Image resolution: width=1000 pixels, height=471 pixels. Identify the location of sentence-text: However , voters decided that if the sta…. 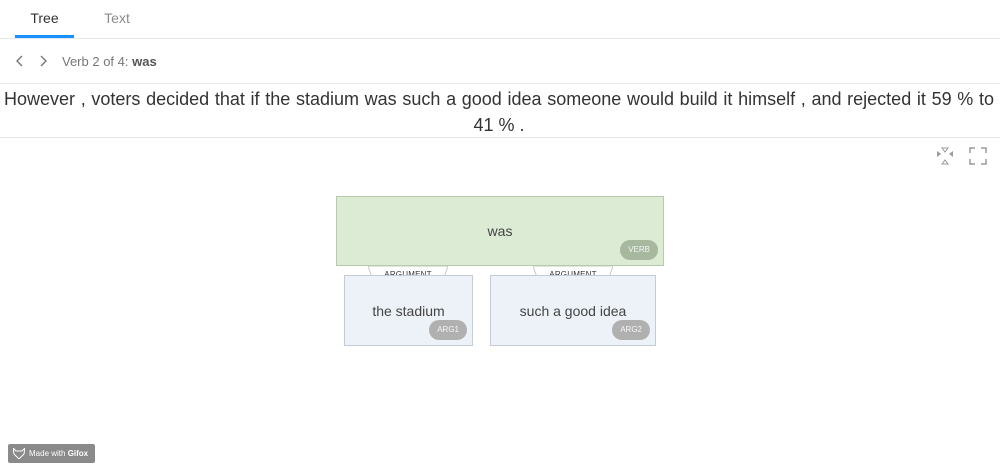
(499, 112).